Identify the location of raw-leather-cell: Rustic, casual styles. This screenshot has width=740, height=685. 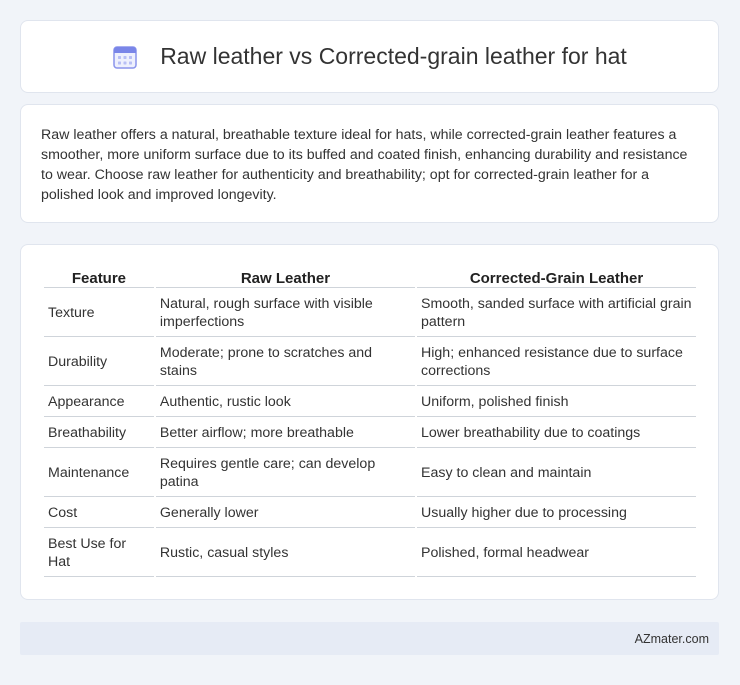
(285, 553).